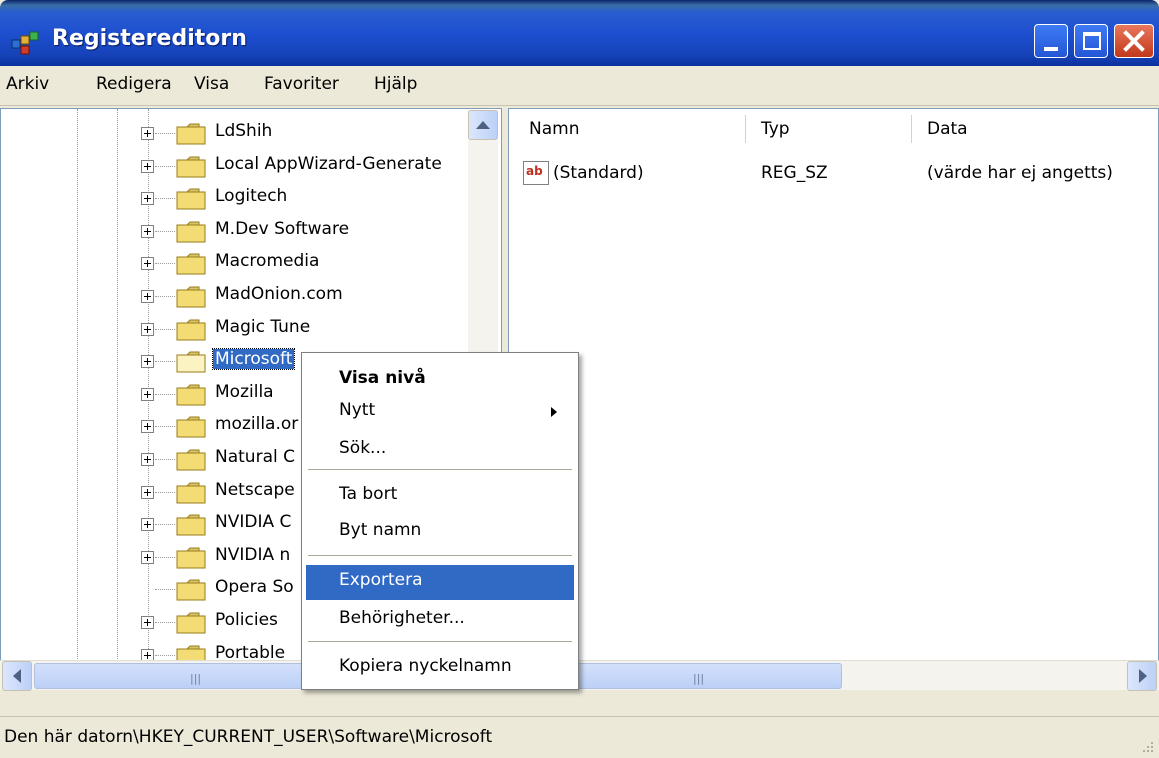 Image resolution: width=1159 pixels, height=758 pixels. I want to click on scroll-up-button, so click(483, 125).